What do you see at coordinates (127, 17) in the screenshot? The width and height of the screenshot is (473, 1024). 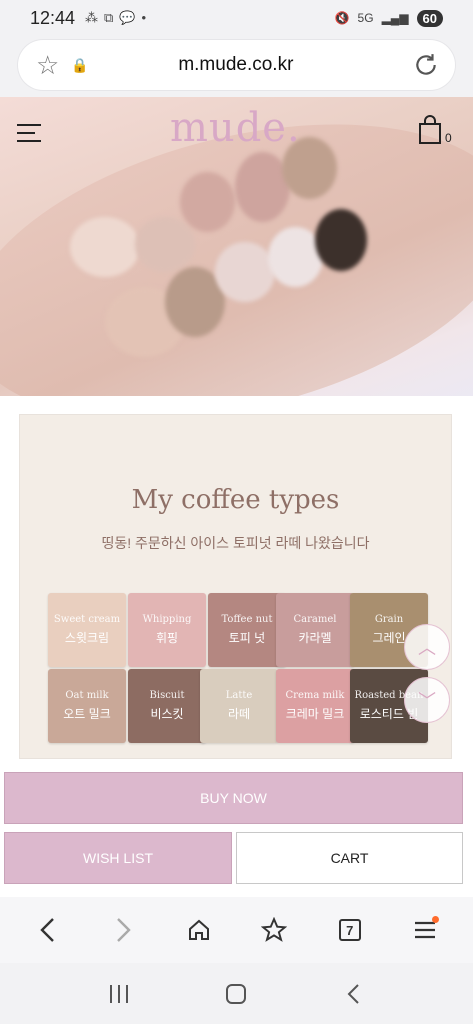 I see `talk-icon: 💬` at bounding box center [127, 17].